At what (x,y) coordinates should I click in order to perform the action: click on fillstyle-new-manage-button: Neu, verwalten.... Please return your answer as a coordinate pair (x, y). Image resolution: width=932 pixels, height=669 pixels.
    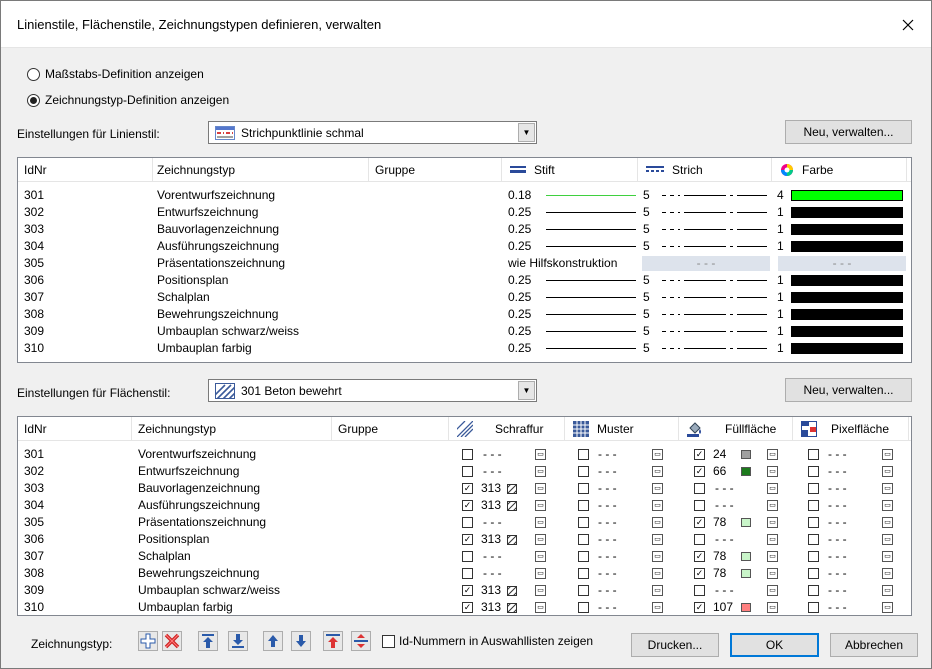
    Looking at the image, I should click on (848, 390).